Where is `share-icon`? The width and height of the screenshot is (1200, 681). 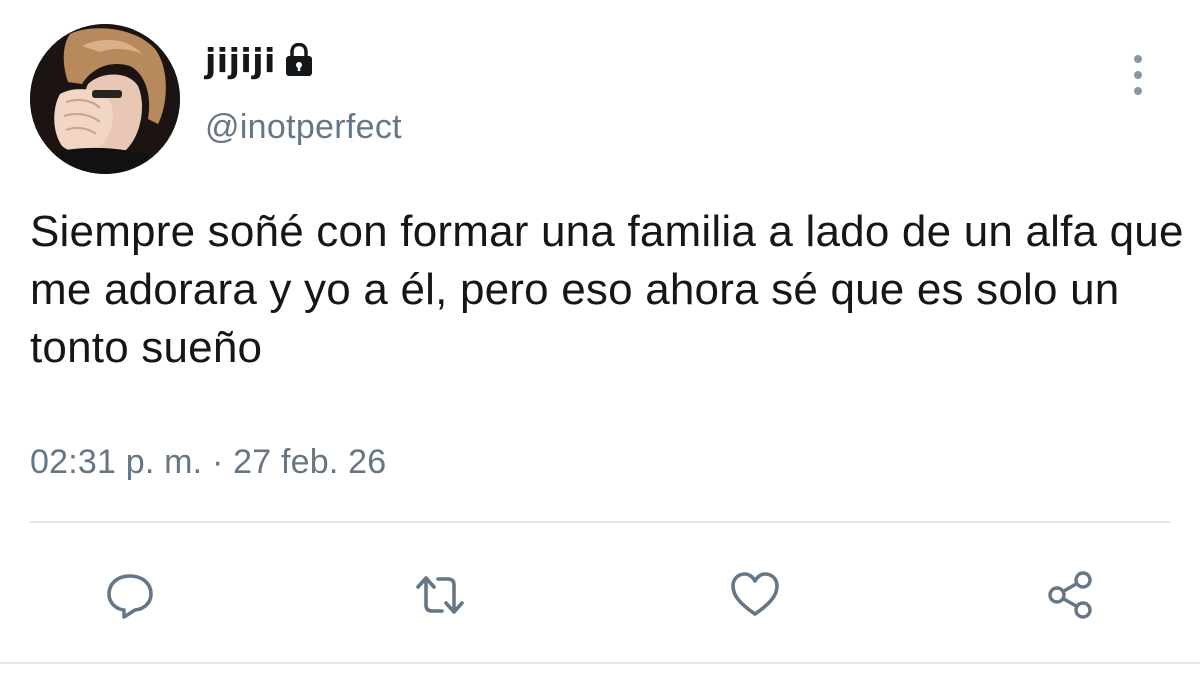
share-icon is located at coordinates (1070, 595).